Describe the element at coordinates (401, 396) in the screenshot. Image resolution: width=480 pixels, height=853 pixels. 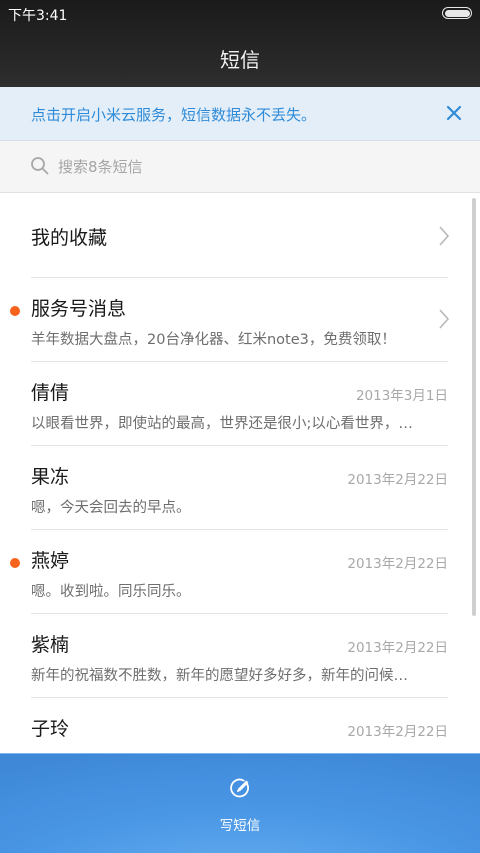
I see `conversation-date: 2013年3月1日` at that location.